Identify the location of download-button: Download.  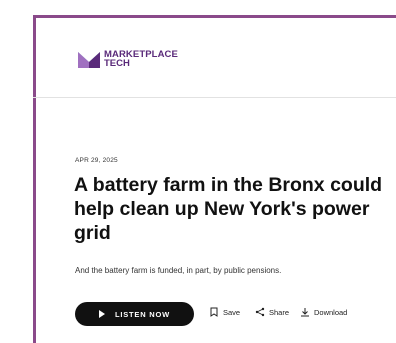
(323, 312).